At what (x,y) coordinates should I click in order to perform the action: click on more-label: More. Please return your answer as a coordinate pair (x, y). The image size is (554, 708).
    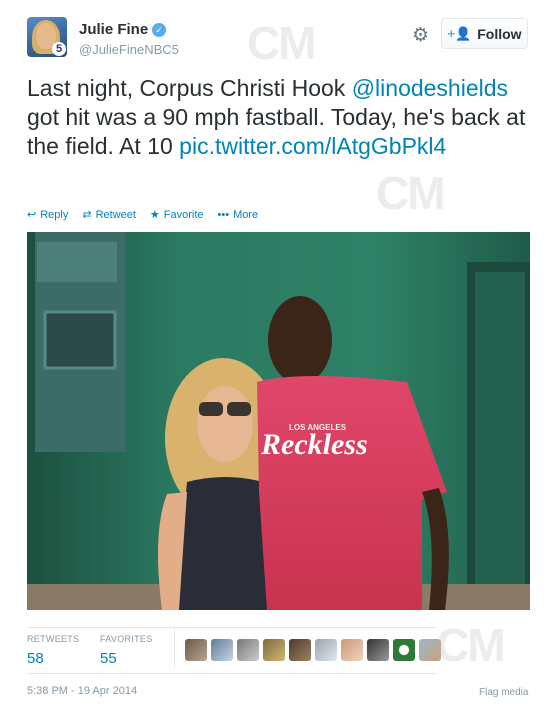
    Looking at the image, I should click on (246, 214).